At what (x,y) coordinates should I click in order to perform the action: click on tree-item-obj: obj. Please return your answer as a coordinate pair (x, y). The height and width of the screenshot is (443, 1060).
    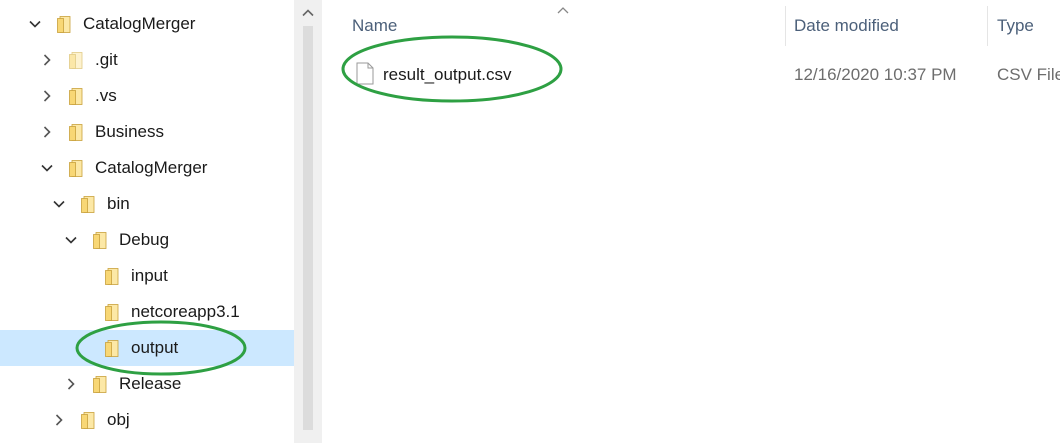
    Looking at the image, I should click on (147, 420).